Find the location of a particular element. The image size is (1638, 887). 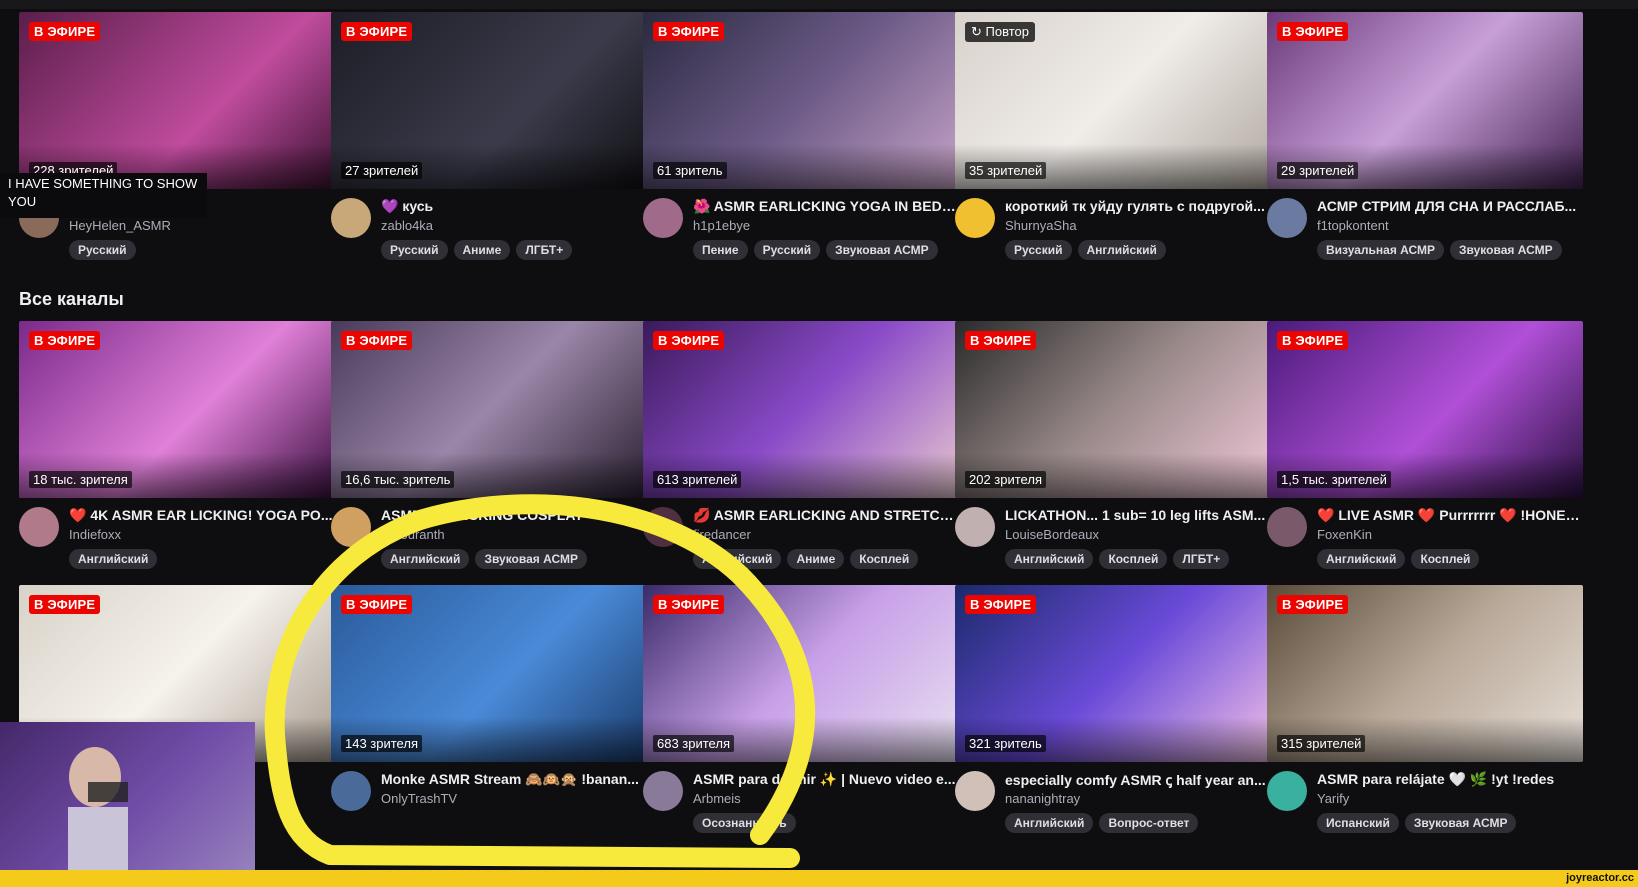

stream-thumbnail: В ЭФИРЕ 18 тыс. зрителя is located at coordinates (177, 409).